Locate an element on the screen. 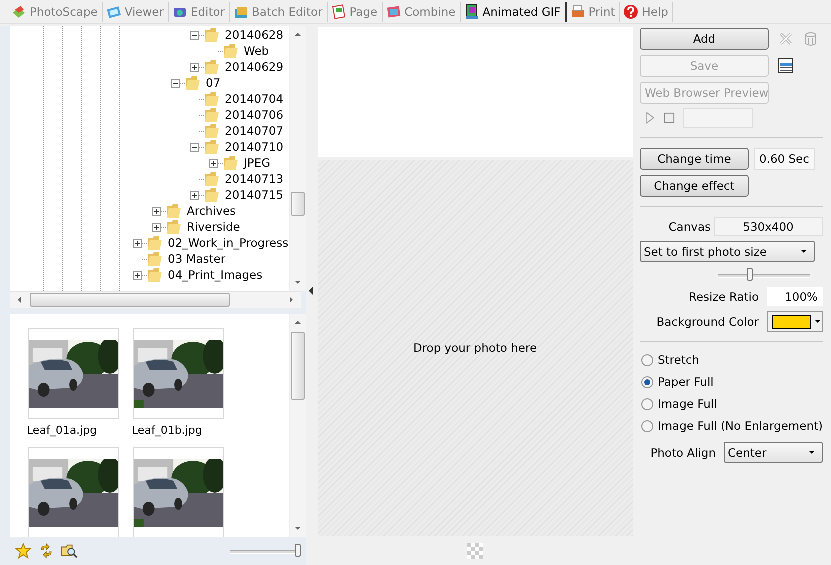 The width and height of the screenshot is (831, 565). folder-name: JPEG is located at coordinates (257, 163).